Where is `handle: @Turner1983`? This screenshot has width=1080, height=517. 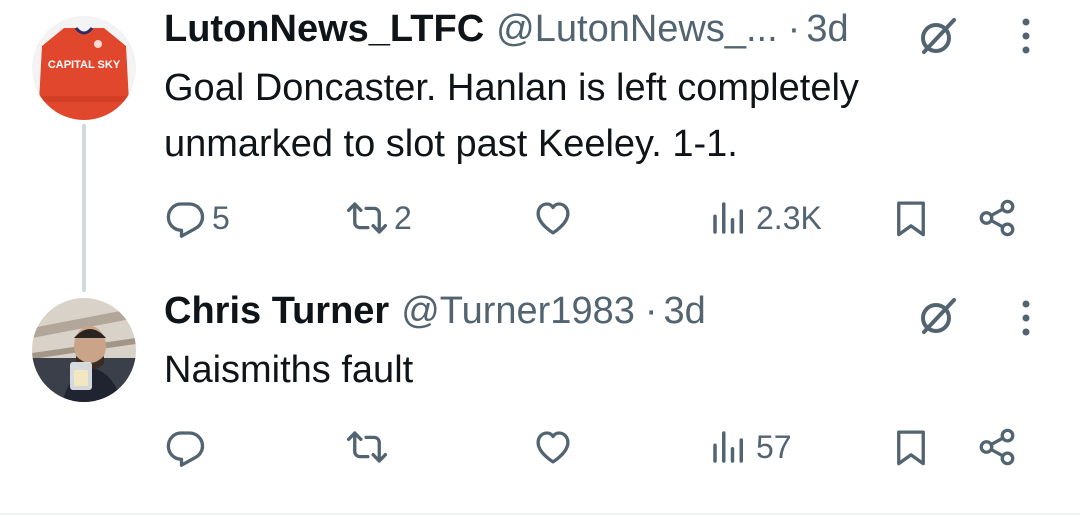 handle: @Turner1983 is located at coordinates (518, 311).